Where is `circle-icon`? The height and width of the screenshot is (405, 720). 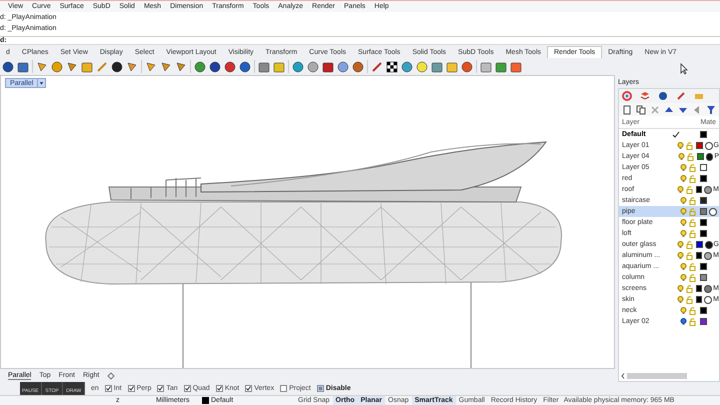
circle-icon is located at coordinates (57, 66).